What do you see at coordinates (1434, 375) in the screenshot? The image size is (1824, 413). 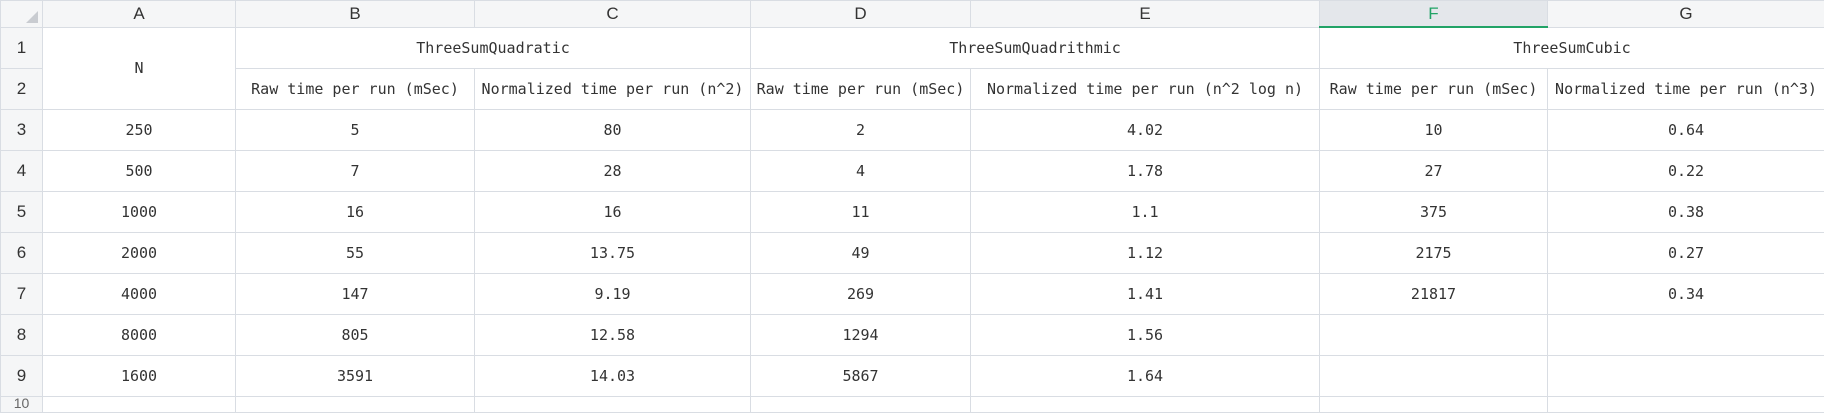 I see `cell-f9` at bounding box center [1434, 375].